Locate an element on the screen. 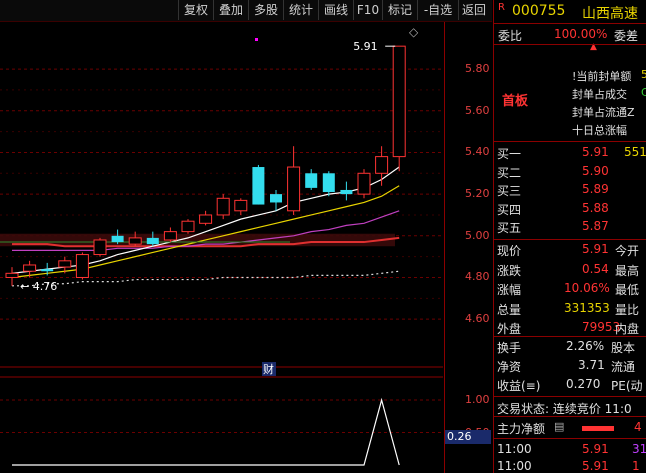 The height and width of the screenshot is (473, 646). seal-stat-0: !当前封单额 is located at coordinates (602, 76).